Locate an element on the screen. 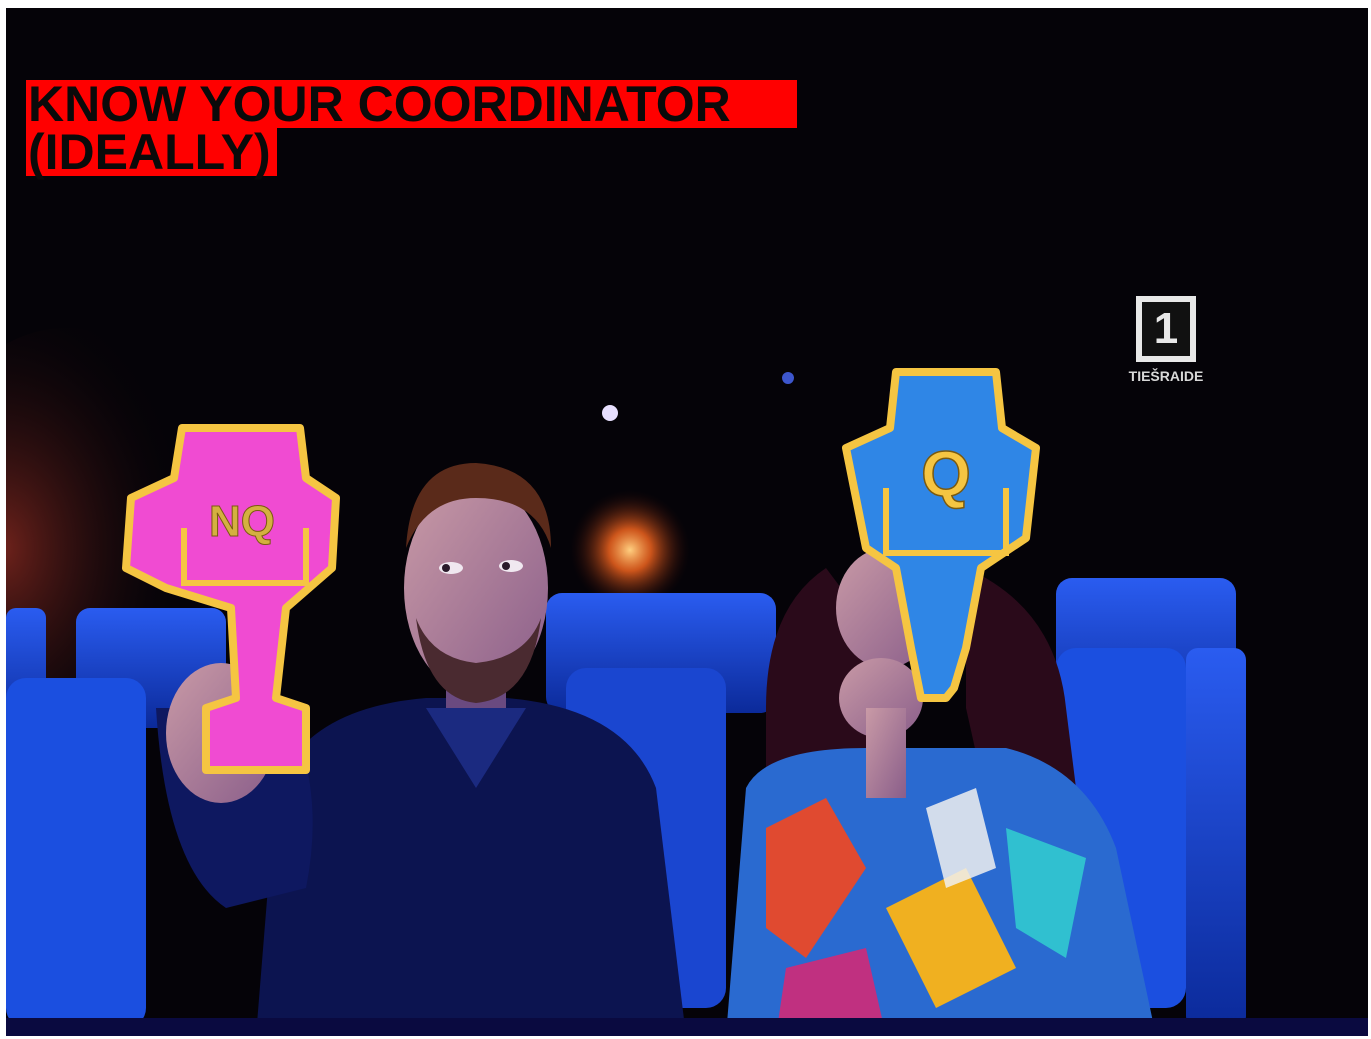 The height and width of the screenshot is (1039, 1371). seat-front-left is located at coordinates (76, 853).